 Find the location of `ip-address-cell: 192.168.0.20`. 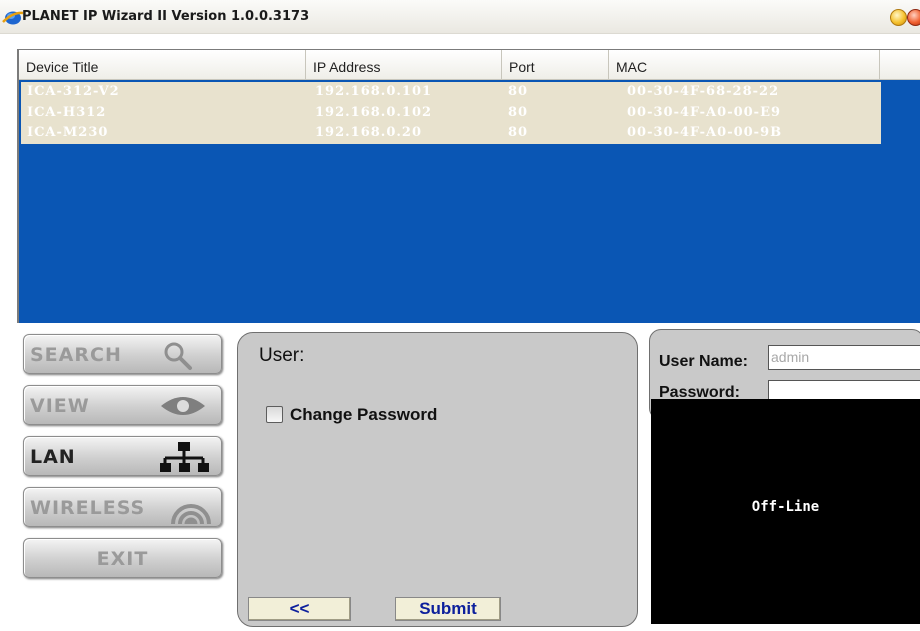

ip-address-cell: 192.168.0.20 is located at coordinates (368, 132).